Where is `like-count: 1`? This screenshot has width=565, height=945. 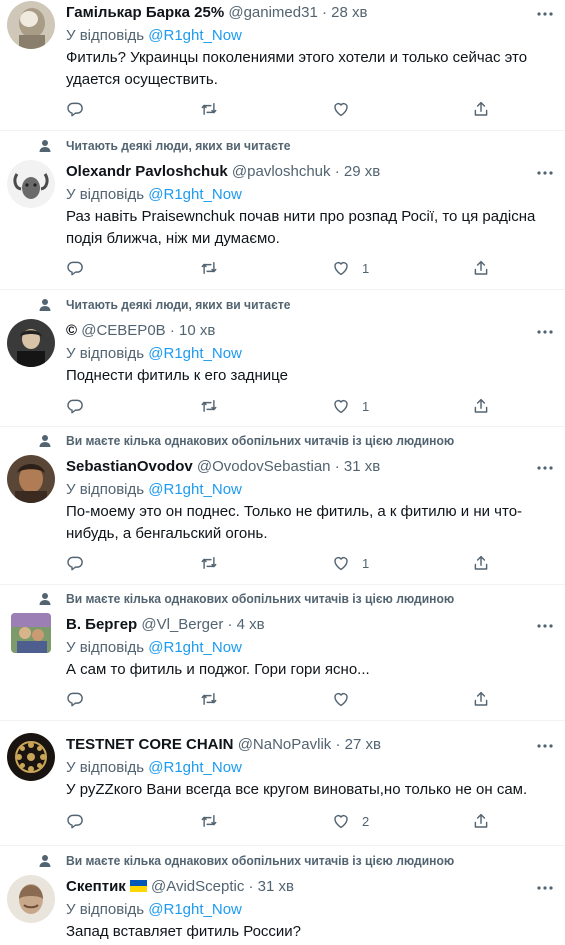
like-count: 1 is located at coordinates (366, 268).